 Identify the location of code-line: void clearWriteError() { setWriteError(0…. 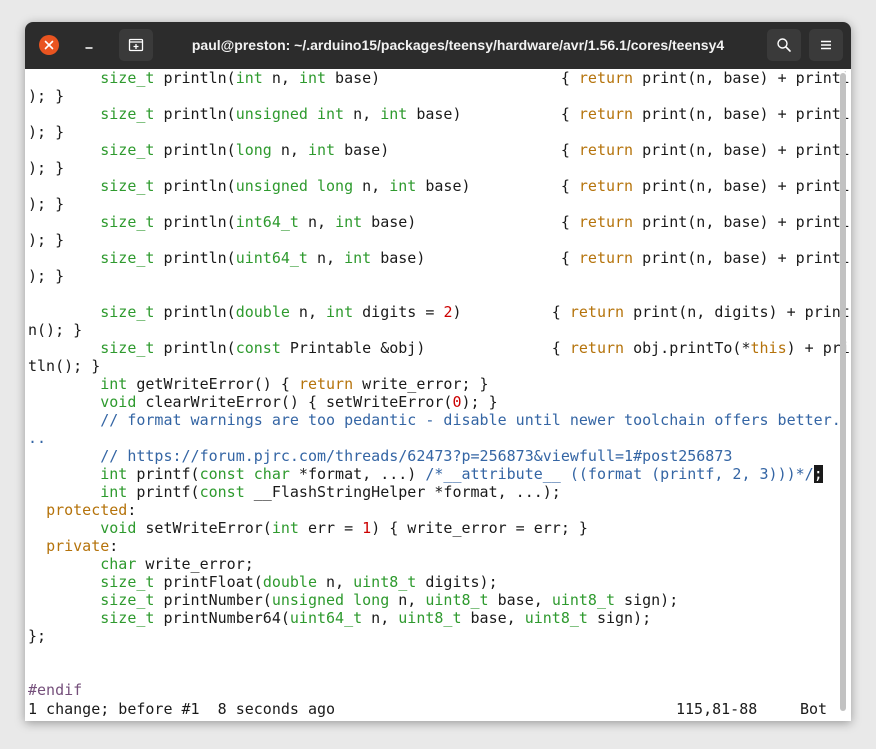
(439, 402).